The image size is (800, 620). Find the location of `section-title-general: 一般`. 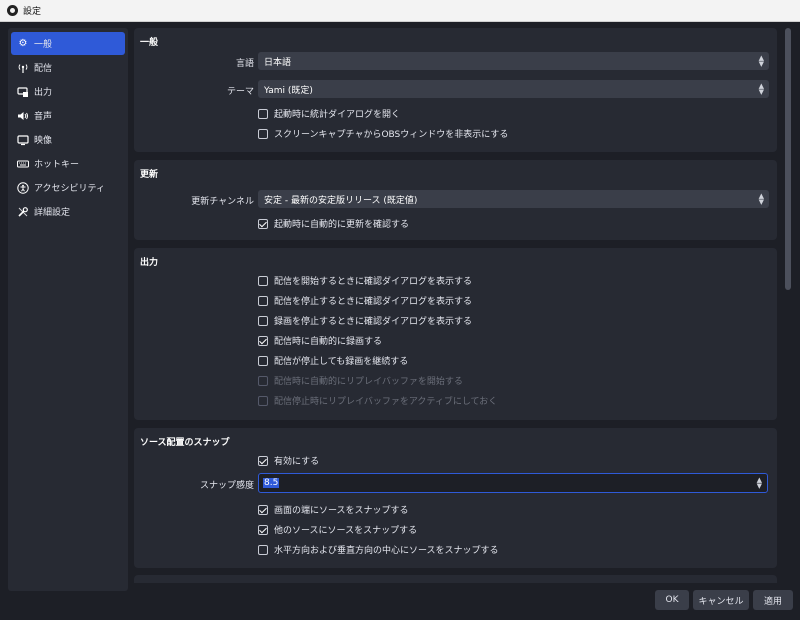

section-title-general: 一般 is located at coordinates (149, 43).